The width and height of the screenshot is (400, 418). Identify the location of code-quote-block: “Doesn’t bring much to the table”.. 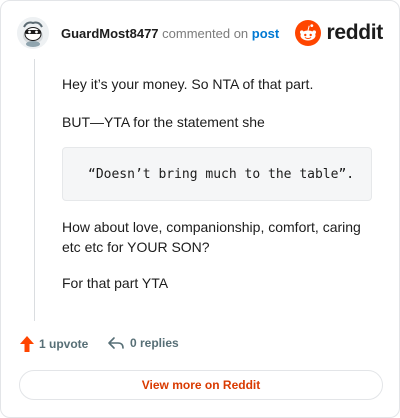
(217, 174).